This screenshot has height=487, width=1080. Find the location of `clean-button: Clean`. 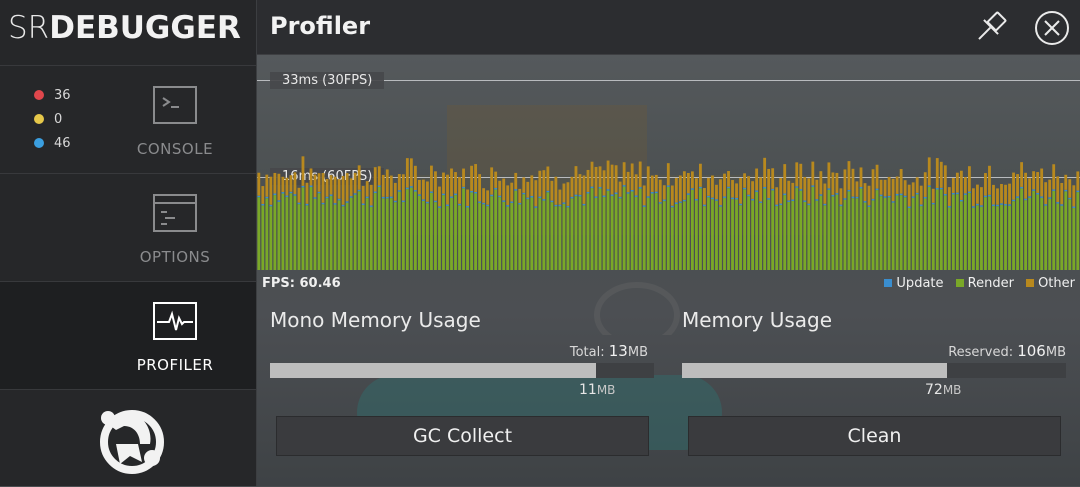

clean-button: Clean is located at coordinates (874, 436).